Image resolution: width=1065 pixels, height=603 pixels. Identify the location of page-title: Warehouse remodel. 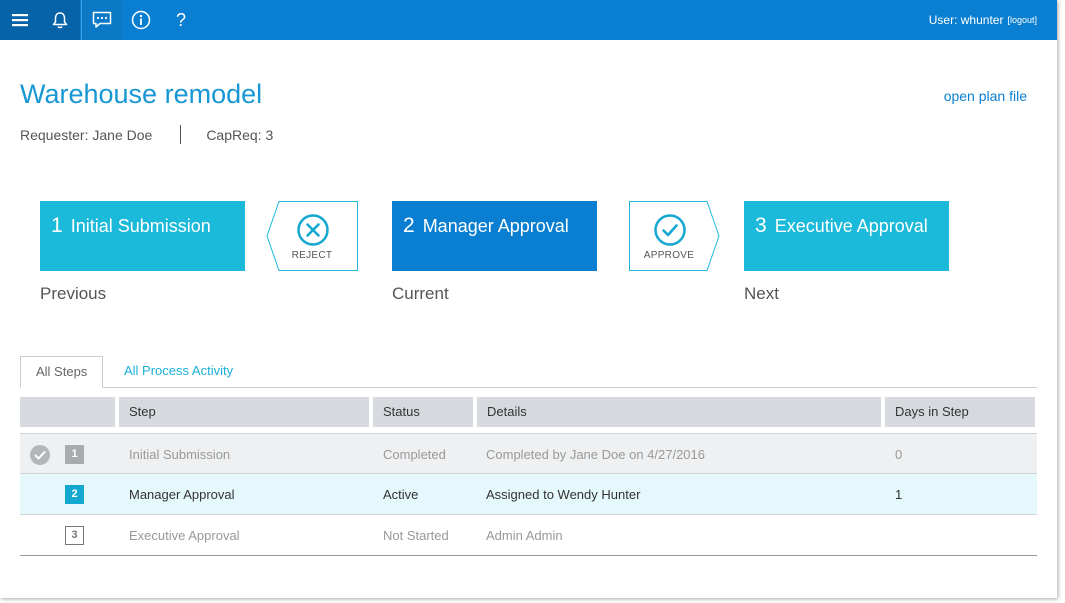
(141, 94).